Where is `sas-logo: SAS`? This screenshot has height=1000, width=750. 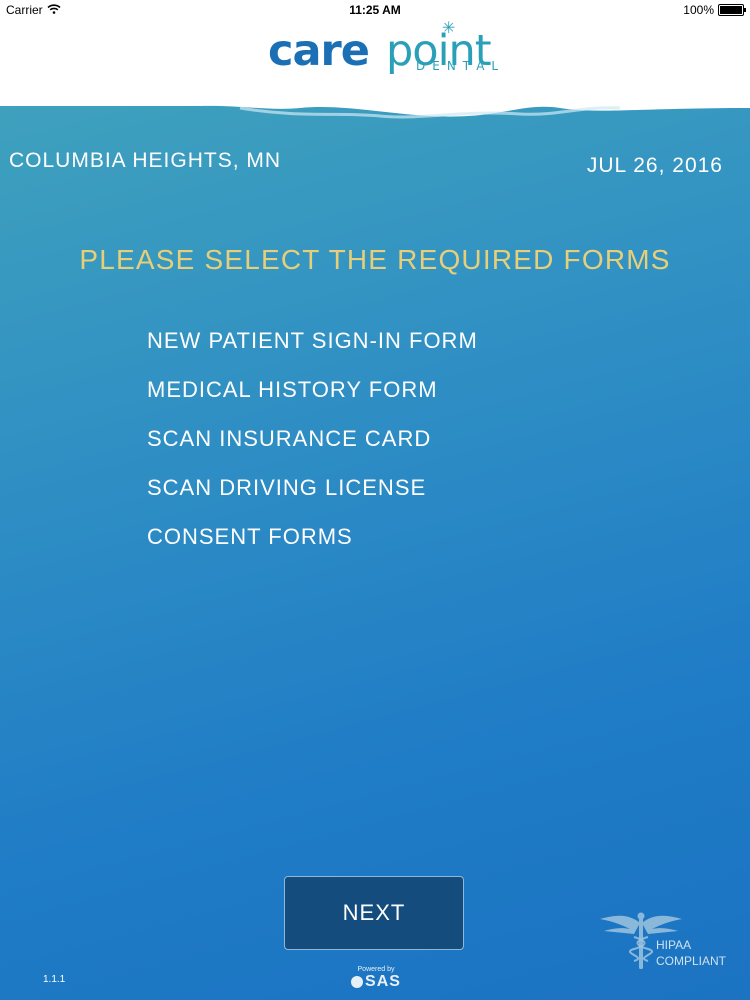
sas-logo: SAS is located at coordinates (376, 982).